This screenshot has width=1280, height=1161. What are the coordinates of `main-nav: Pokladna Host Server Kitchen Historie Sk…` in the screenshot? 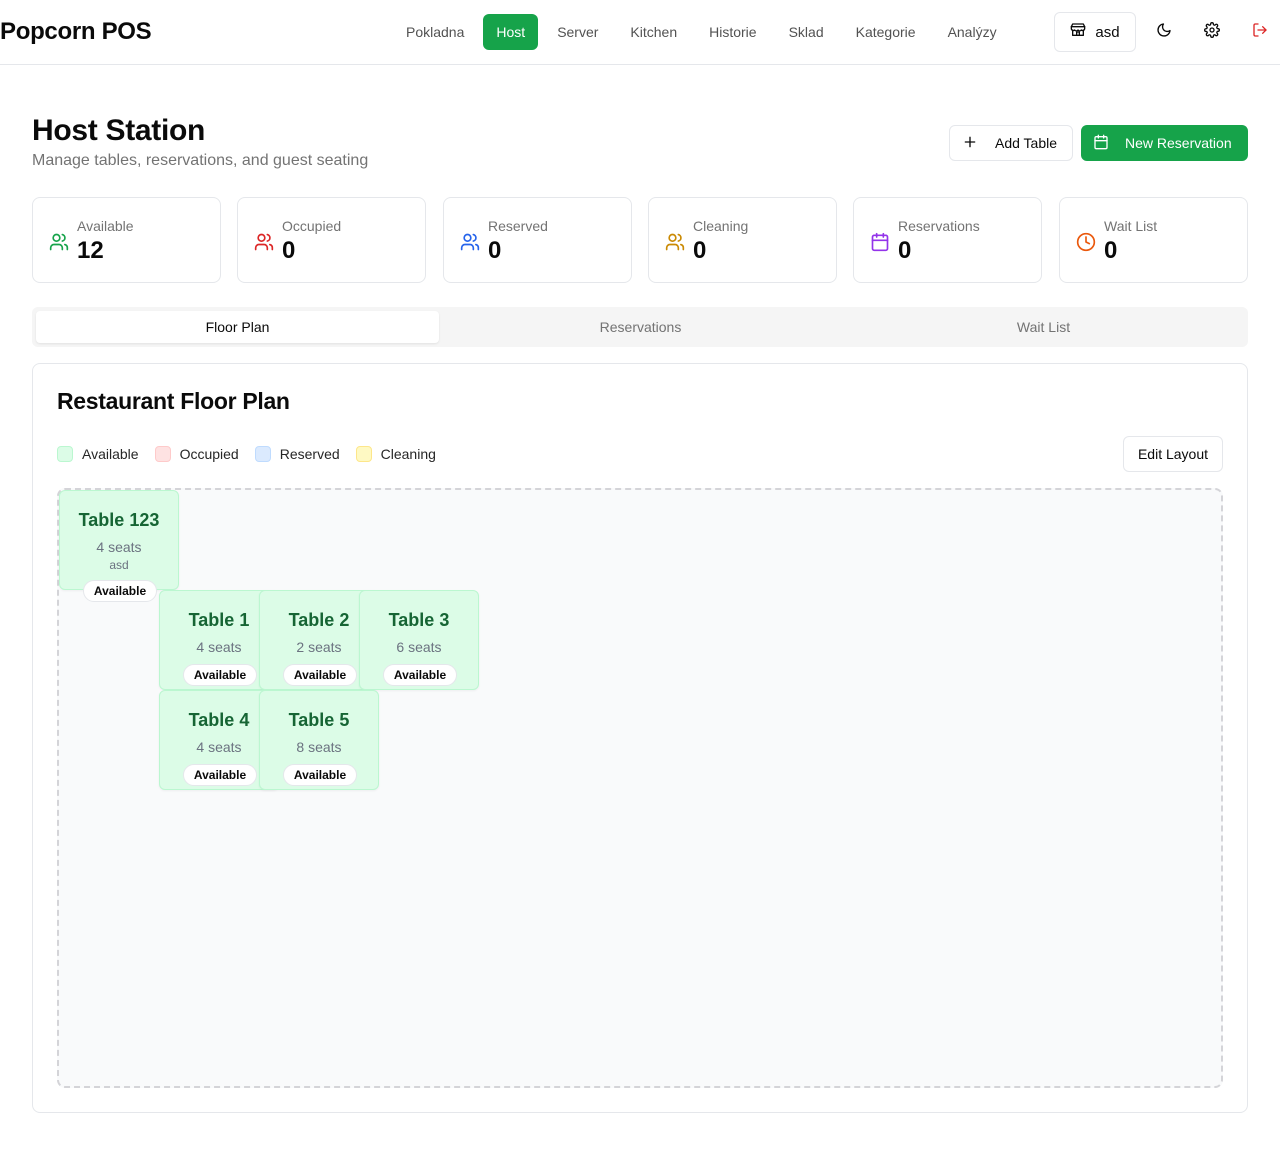 It's located at (704, 32).